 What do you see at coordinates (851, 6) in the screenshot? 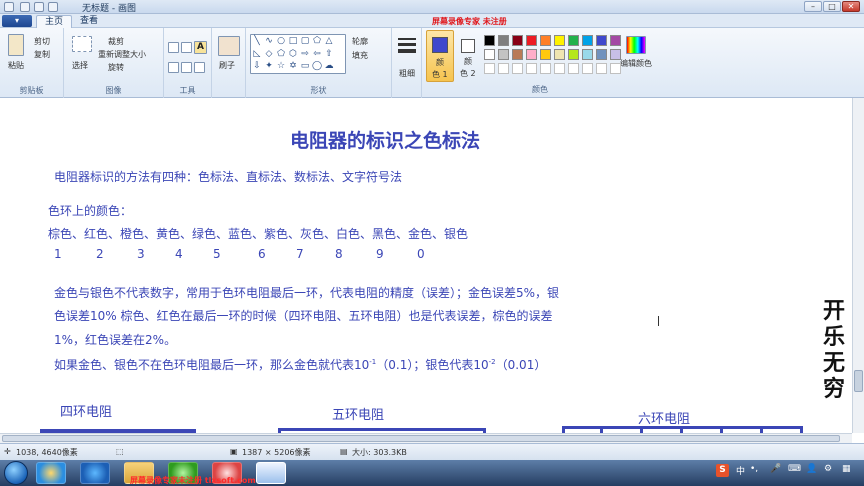
I see `close-button: ✕` at bounding box center [851, 6].